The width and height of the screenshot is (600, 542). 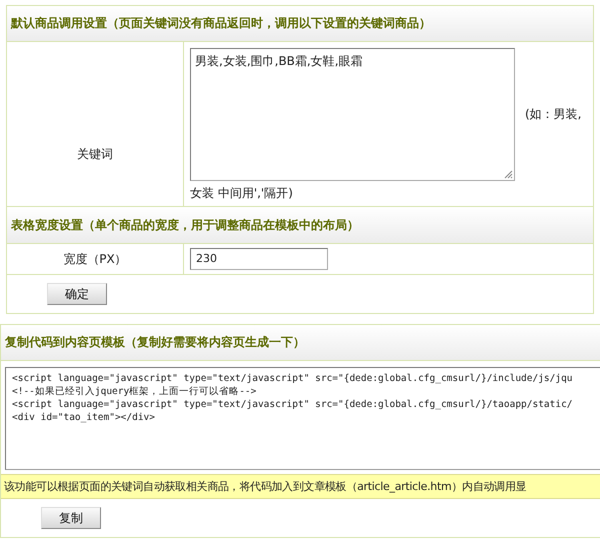 What do you see at coordinates (508, 174) in the screenshot?
I see `resize-grip-icon` at bounding box center [508, 174].